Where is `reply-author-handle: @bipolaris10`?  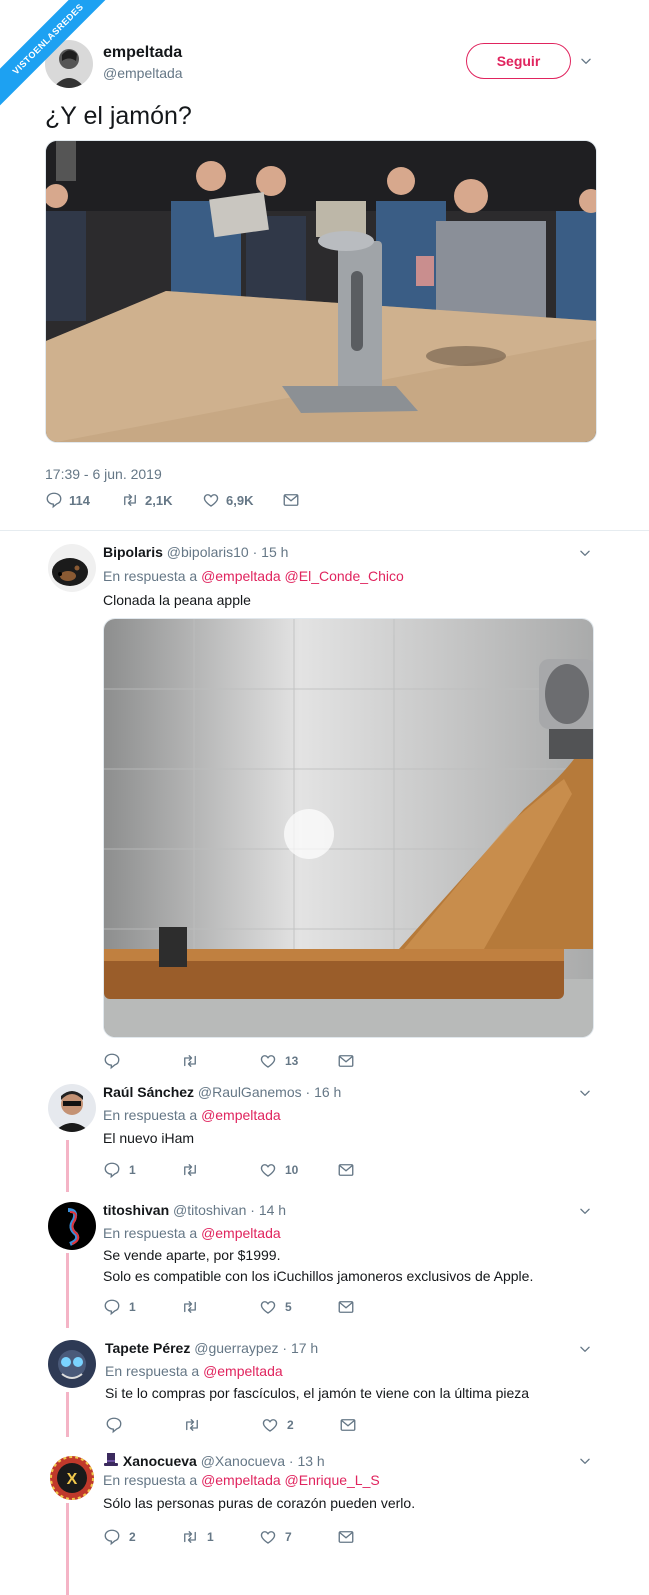 reply-author-handle: @bipolaris10 is located at coordinates (208, 552).